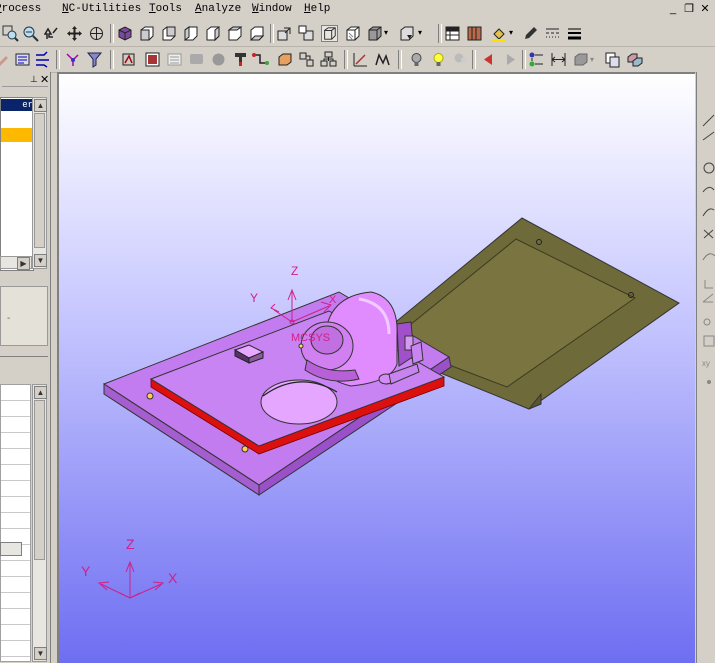  What do you see at coordinates (58, 59) in the screenshot?
I see `toolbar-separator` at bounding box center [58, 59].